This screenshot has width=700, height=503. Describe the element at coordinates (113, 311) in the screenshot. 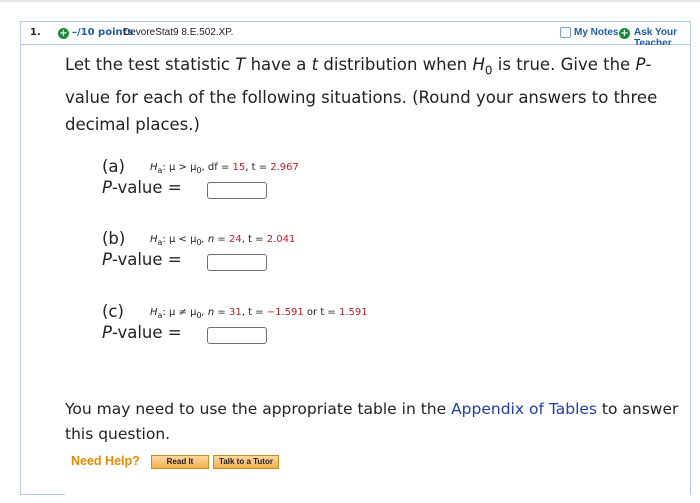

I see `part-label: (c)` at that location.